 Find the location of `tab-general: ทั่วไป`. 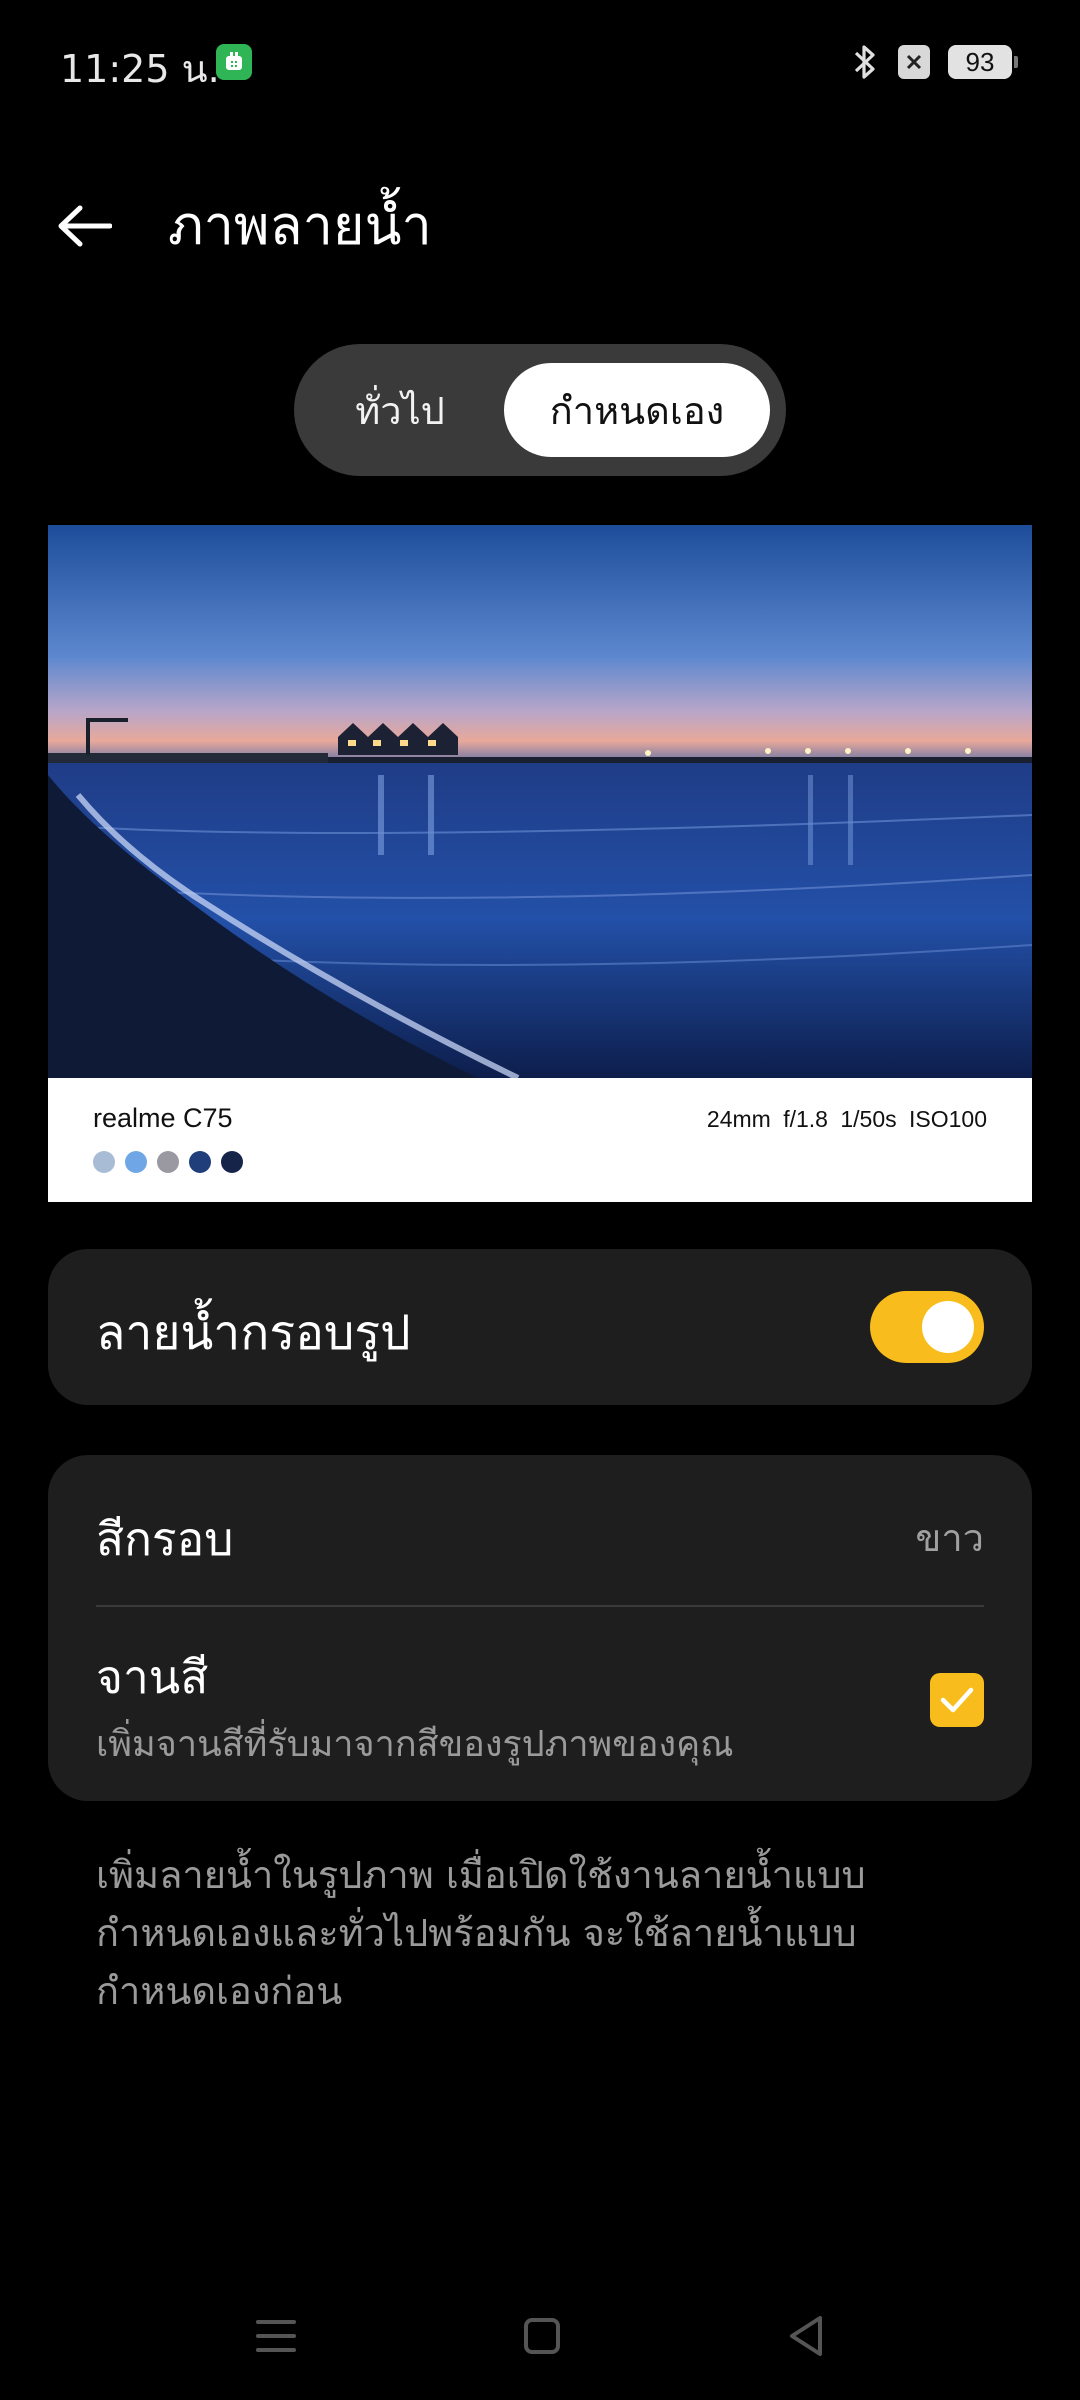

tab-general: ทั่วไป is located at coordinates (400, 410).